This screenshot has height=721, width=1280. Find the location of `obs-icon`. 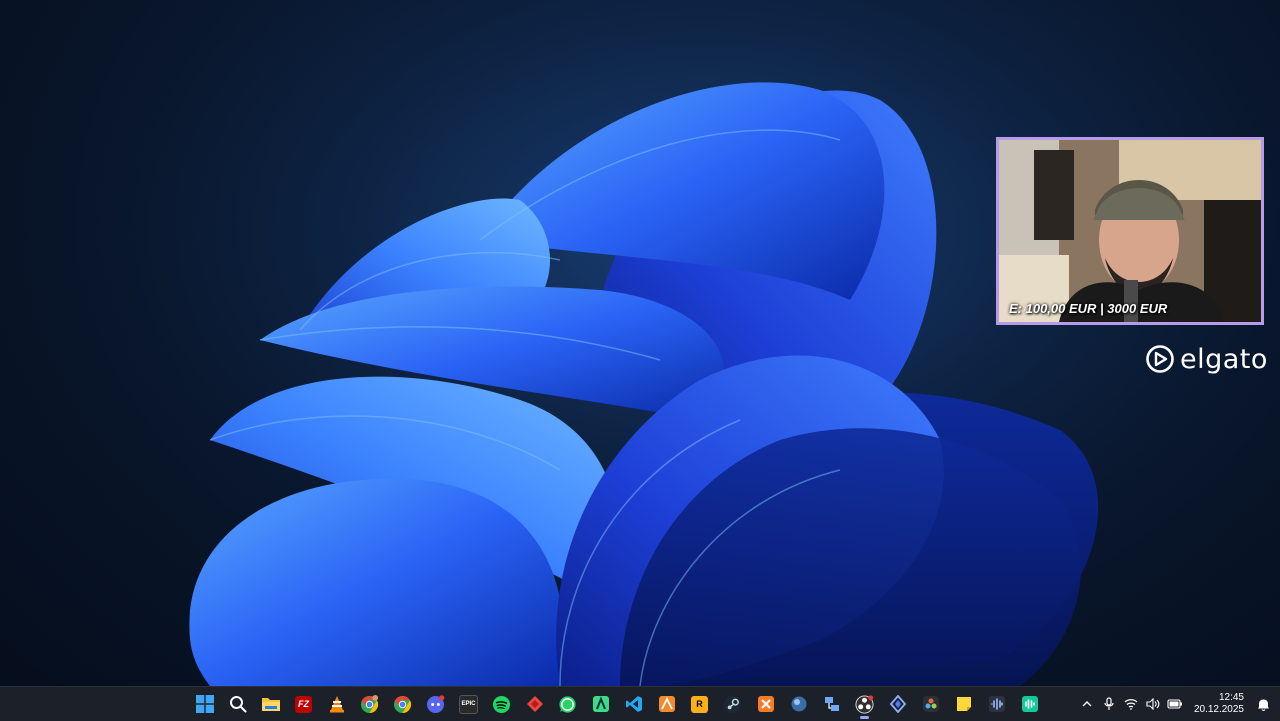

obs-icon is located at coordinates (864, 704).